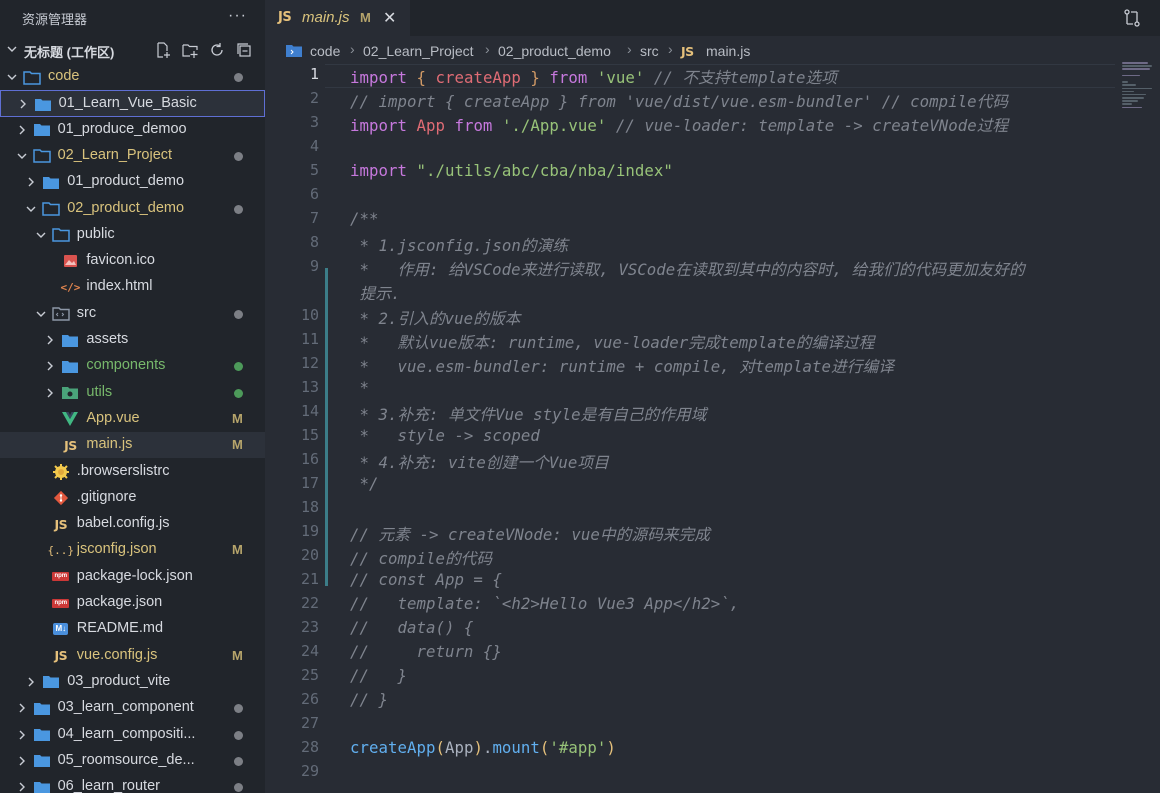 This screenshot has width=1160, height=793. I want to click on line-number: 23, so click(309, 627).